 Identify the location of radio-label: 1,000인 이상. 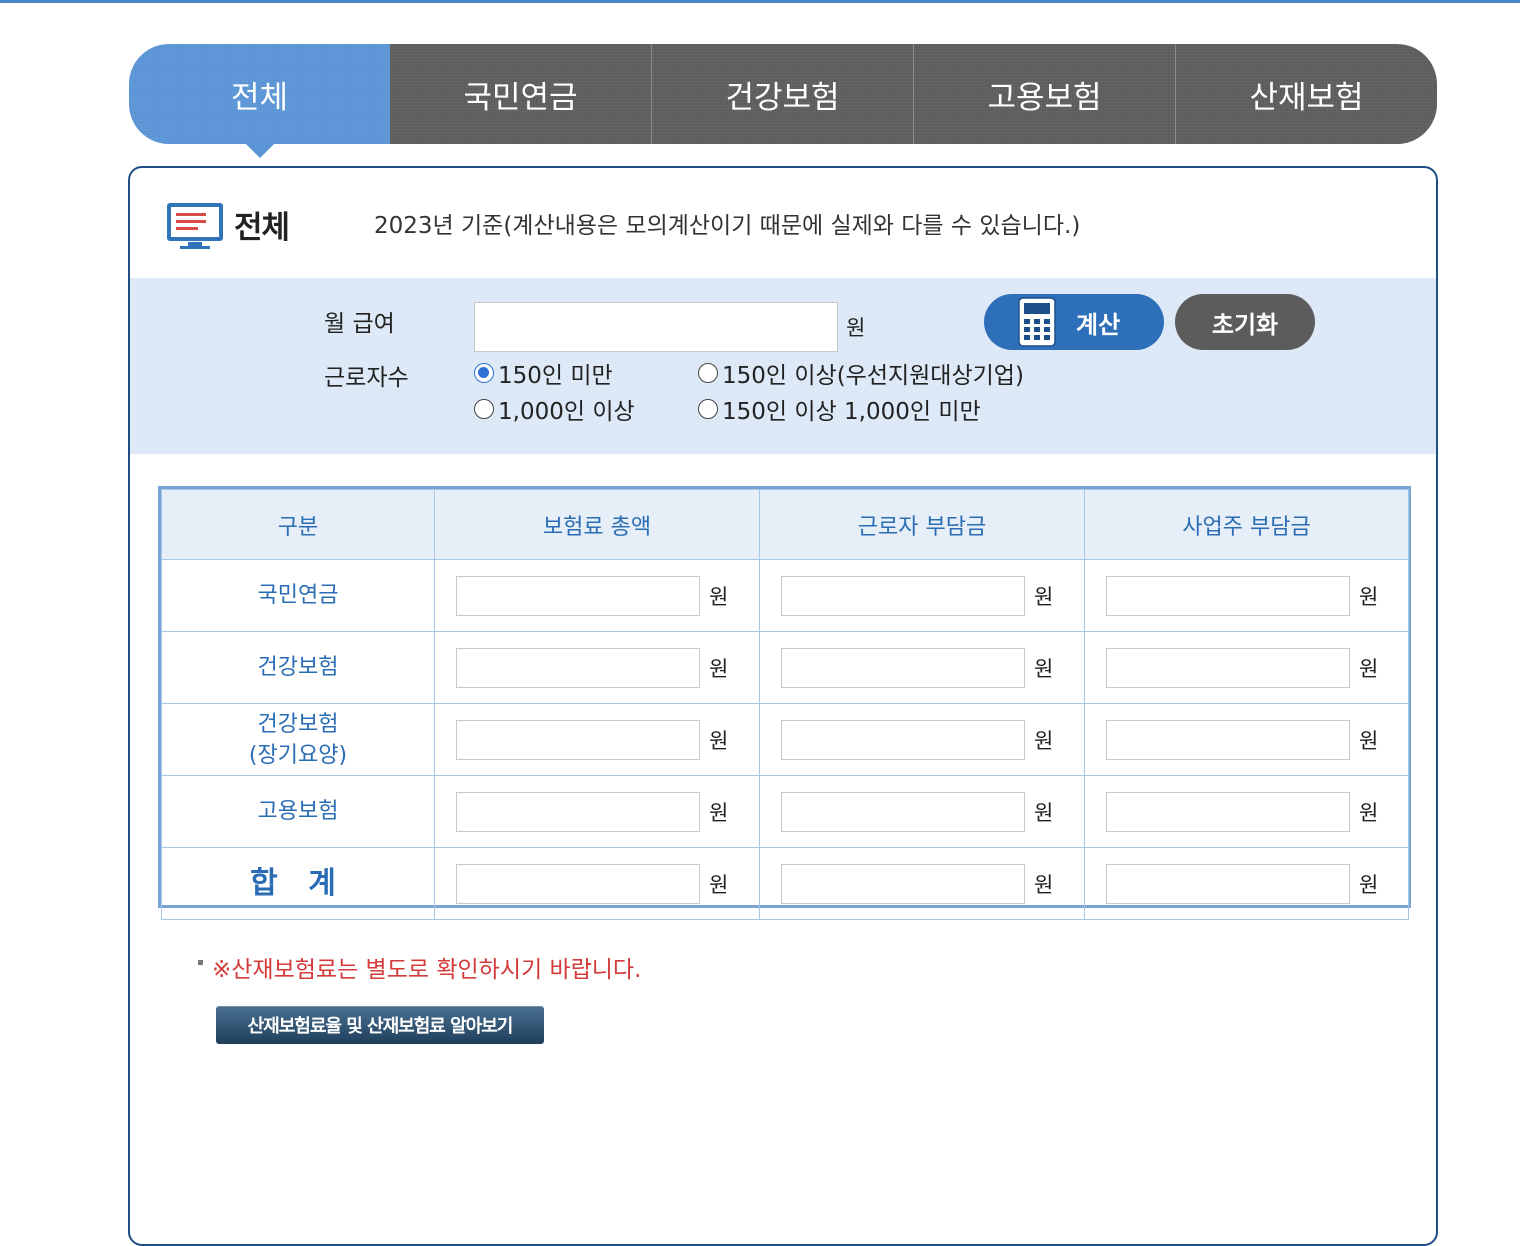
(566, 412).